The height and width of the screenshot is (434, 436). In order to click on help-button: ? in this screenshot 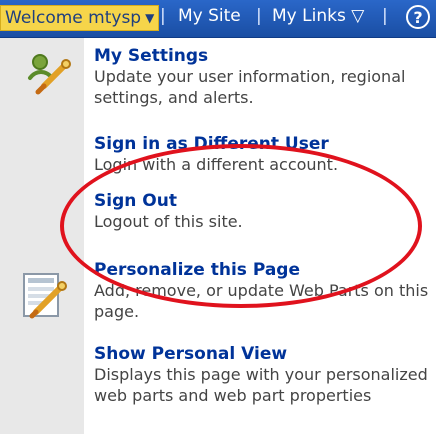, I will do `click(418, 17)`.